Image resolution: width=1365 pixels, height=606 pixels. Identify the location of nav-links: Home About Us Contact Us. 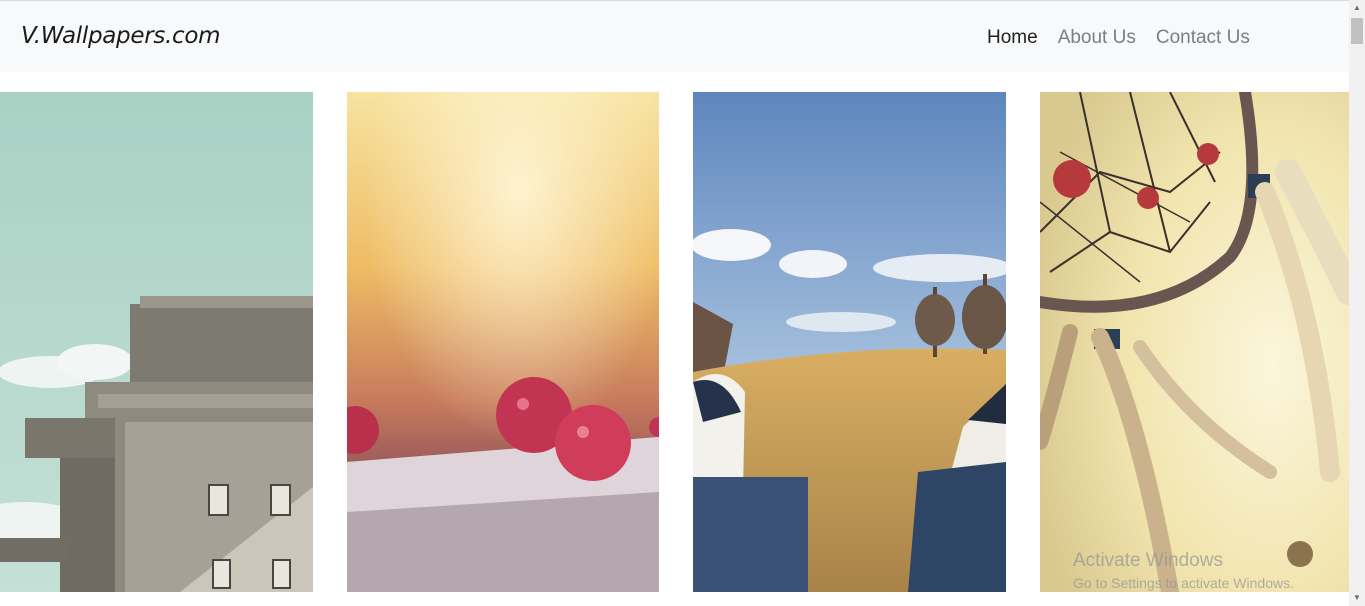
(1118, 38).